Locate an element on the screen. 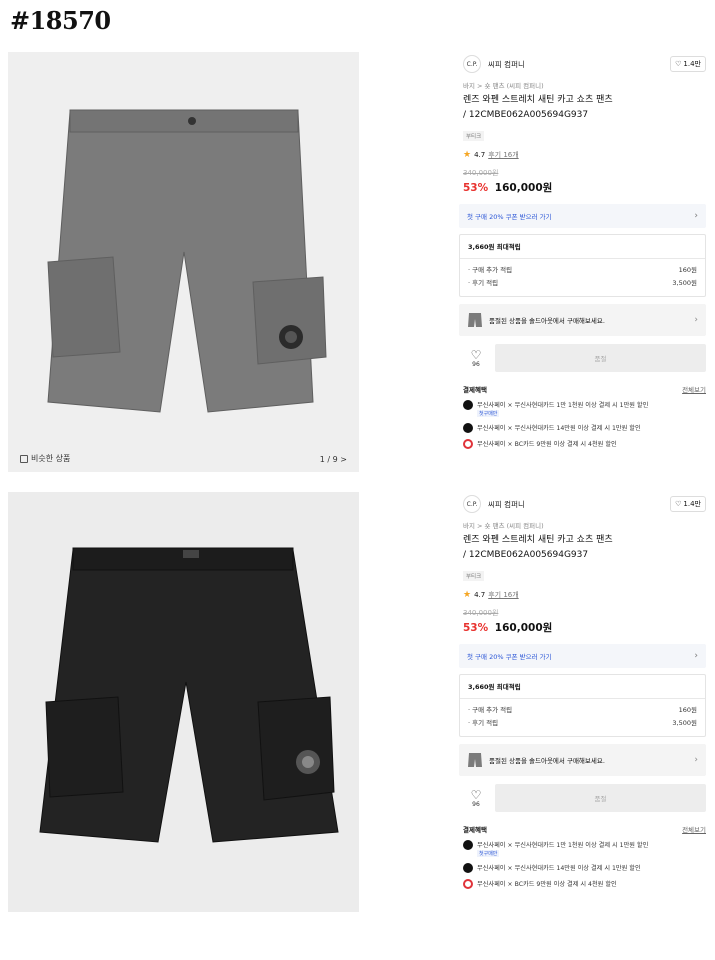  points-label: · 구매 추가 적립 is located at coordinates (490, 270).